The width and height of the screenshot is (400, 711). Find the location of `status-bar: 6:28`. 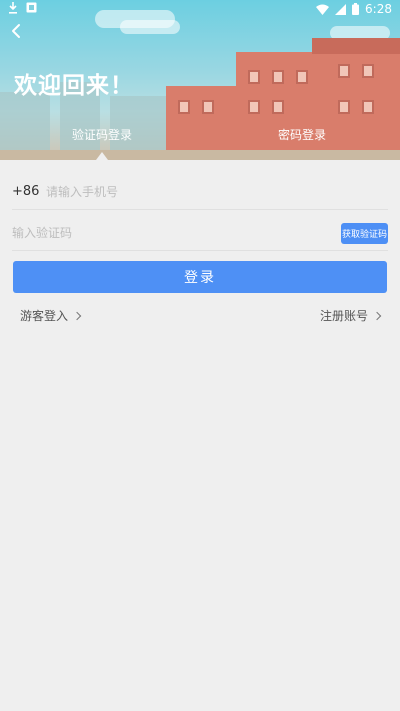

status-bar: 6:28 is located at coordinates (200, 9).